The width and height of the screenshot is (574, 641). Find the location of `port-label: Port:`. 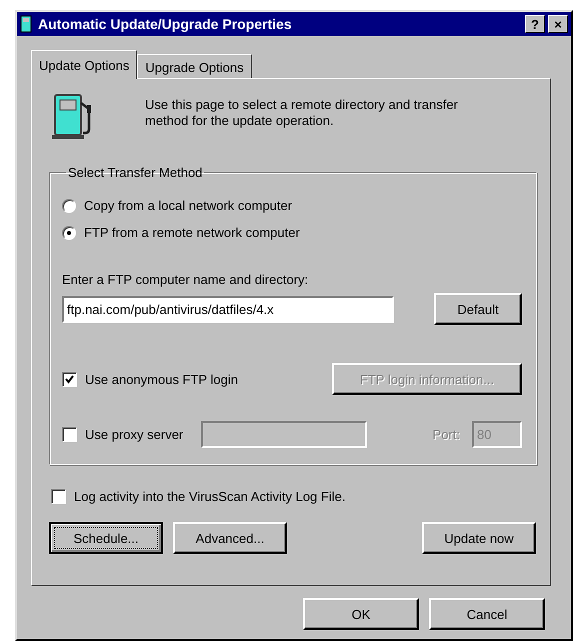

port-label: Port: is located at coordinates (446, 434).